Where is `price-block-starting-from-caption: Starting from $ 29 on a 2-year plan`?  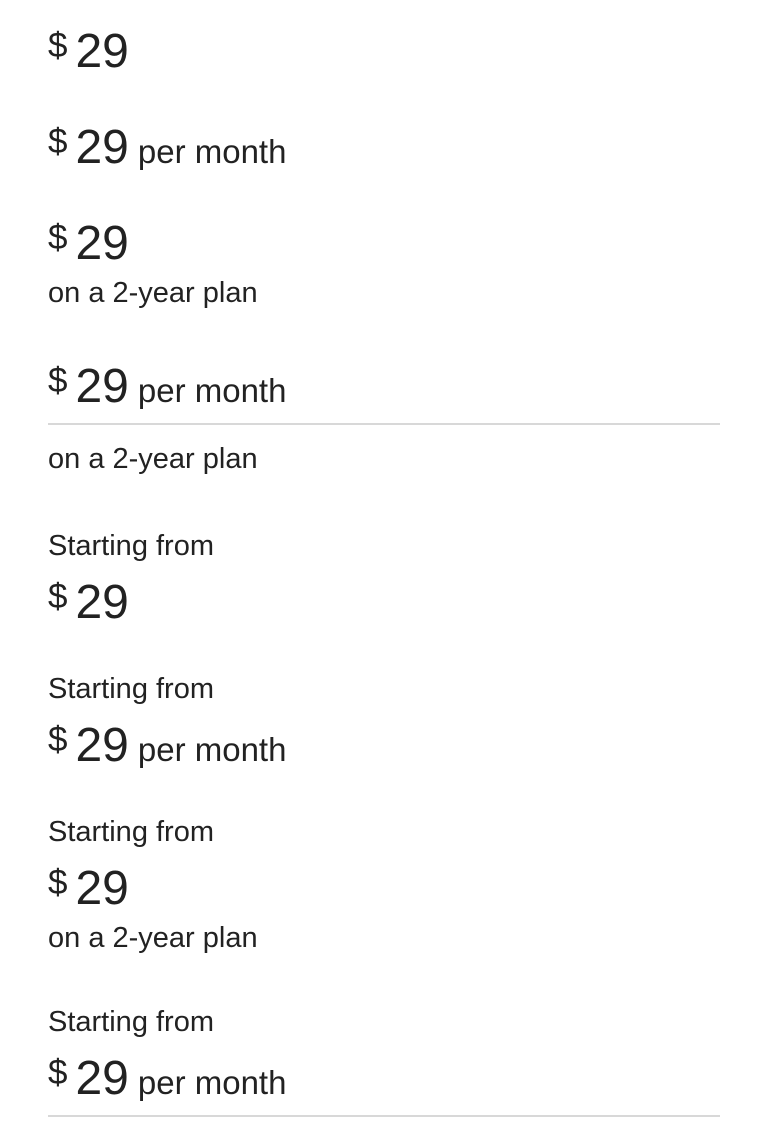
price-block-starting-from-caption: Starting from $ 29 on a 2-year plan is located at coordinates (384, 885).